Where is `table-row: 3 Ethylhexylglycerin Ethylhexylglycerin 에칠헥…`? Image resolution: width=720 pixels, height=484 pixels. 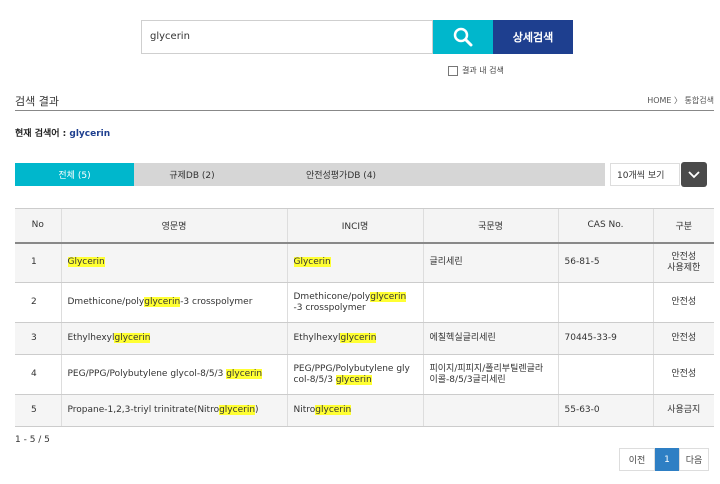 table-row: 3 Ethylhexylglycerin Ethylhexylglycerin 에칠헥… is located at coordinates (364, 338).